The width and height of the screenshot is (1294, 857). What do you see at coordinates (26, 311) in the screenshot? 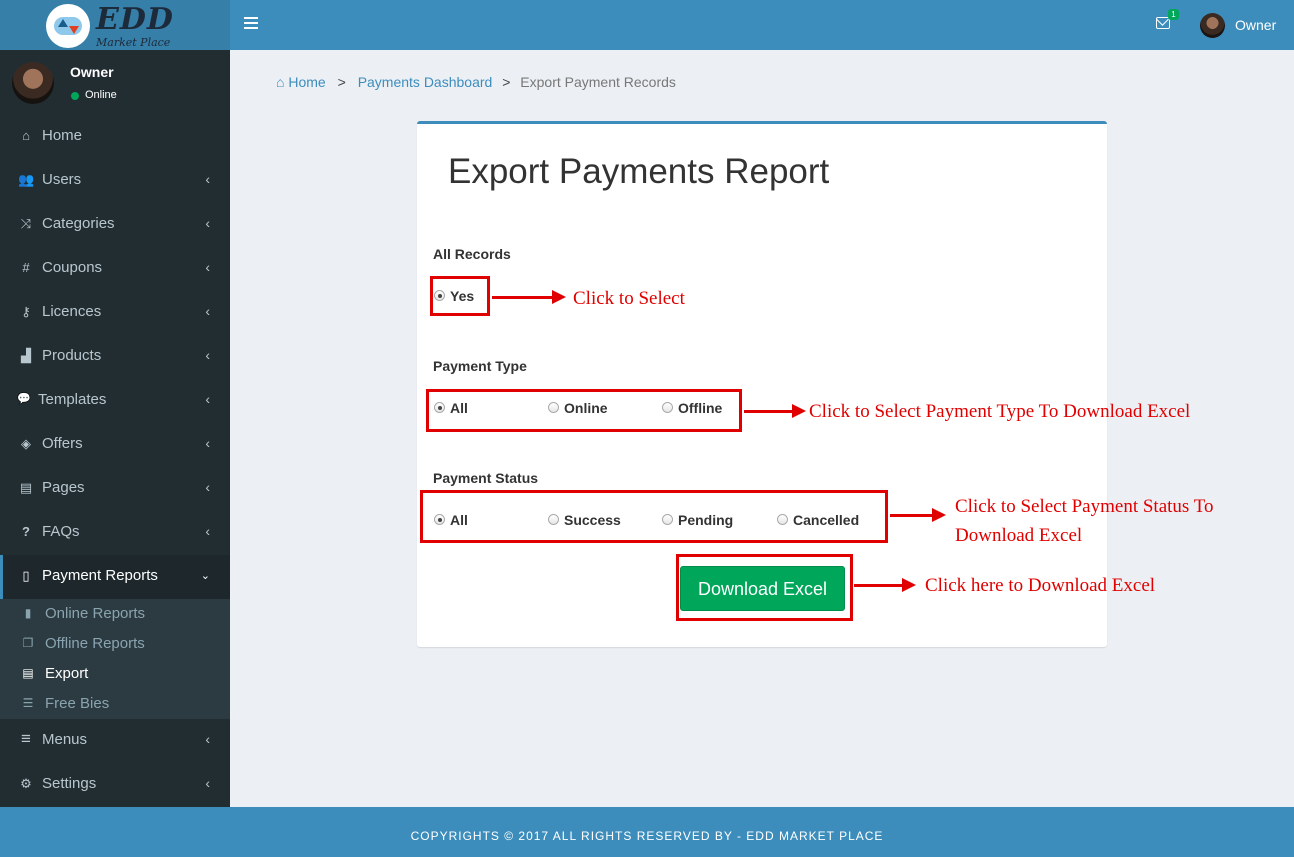
I see `key-icon: ⚷` at bounding box center [26, 311].